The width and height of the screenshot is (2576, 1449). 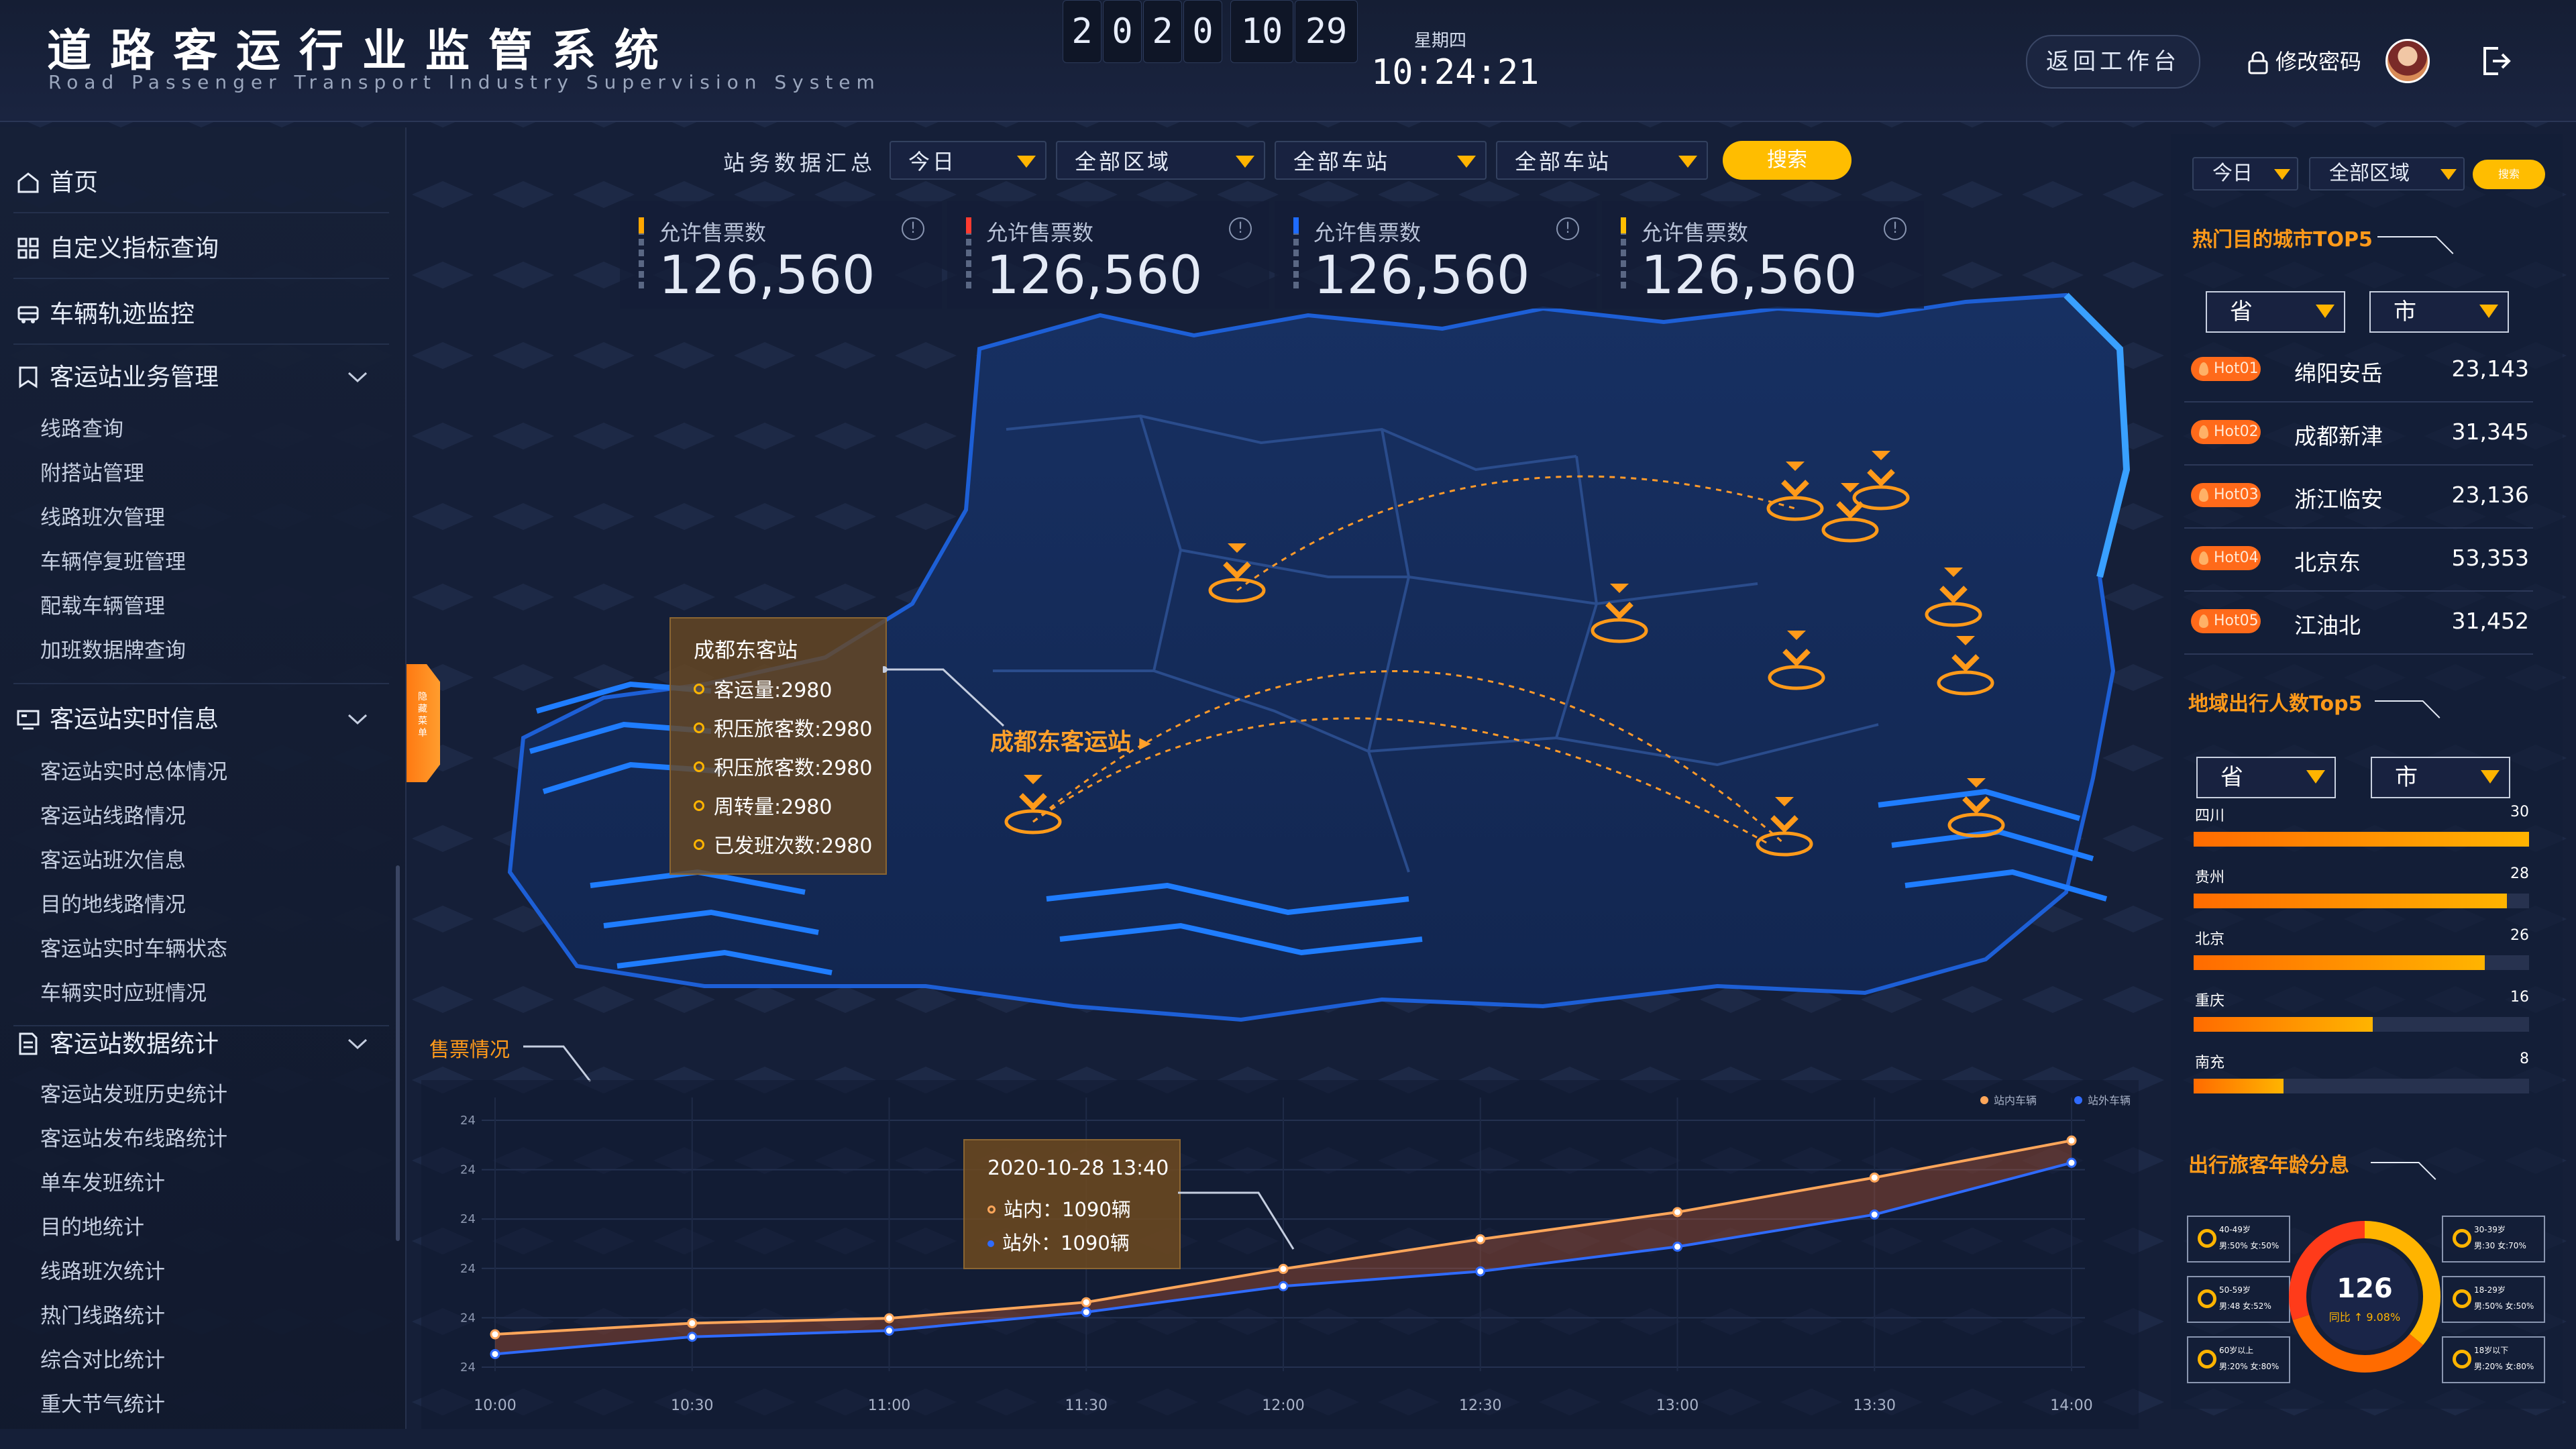 I want to click on age-range: 50-59岁, so click(x=2235, y=1290).